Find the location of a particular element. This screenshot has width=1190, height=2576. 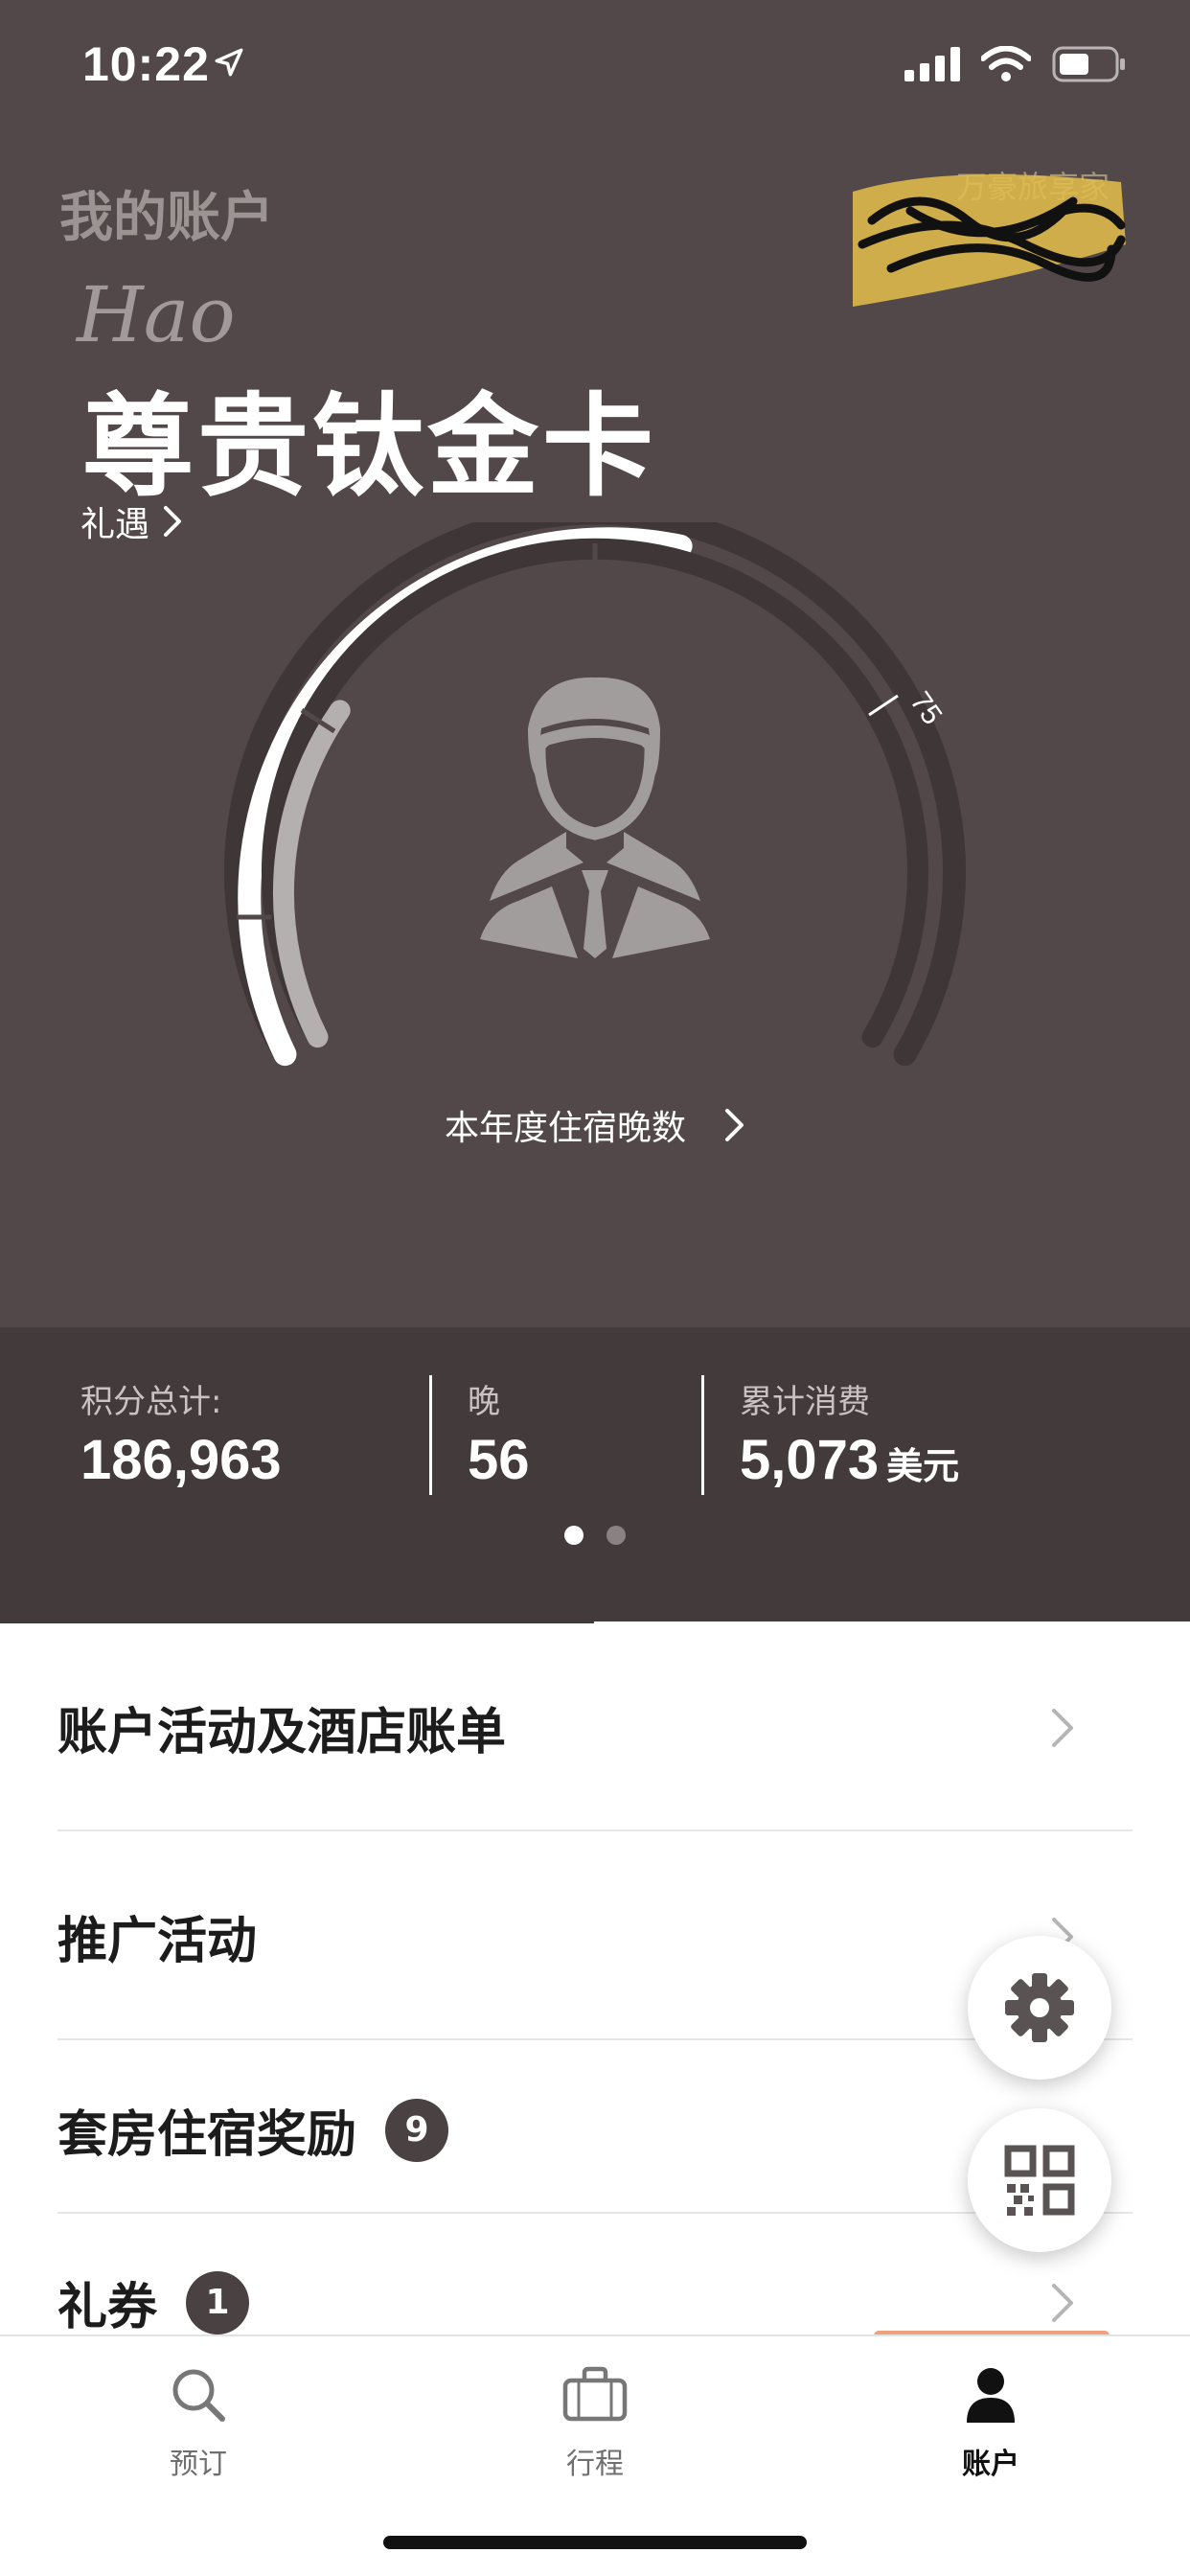

tab-label: 行程 is located at coordinates (595, 2464).